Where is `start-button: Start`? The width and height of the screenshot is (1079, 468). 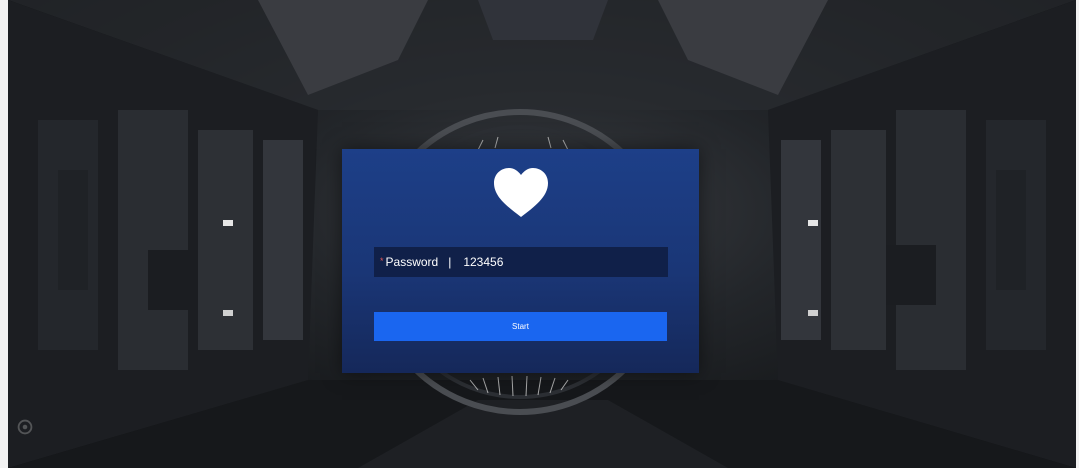 start-button: Start is located at coordinates (520, 326).